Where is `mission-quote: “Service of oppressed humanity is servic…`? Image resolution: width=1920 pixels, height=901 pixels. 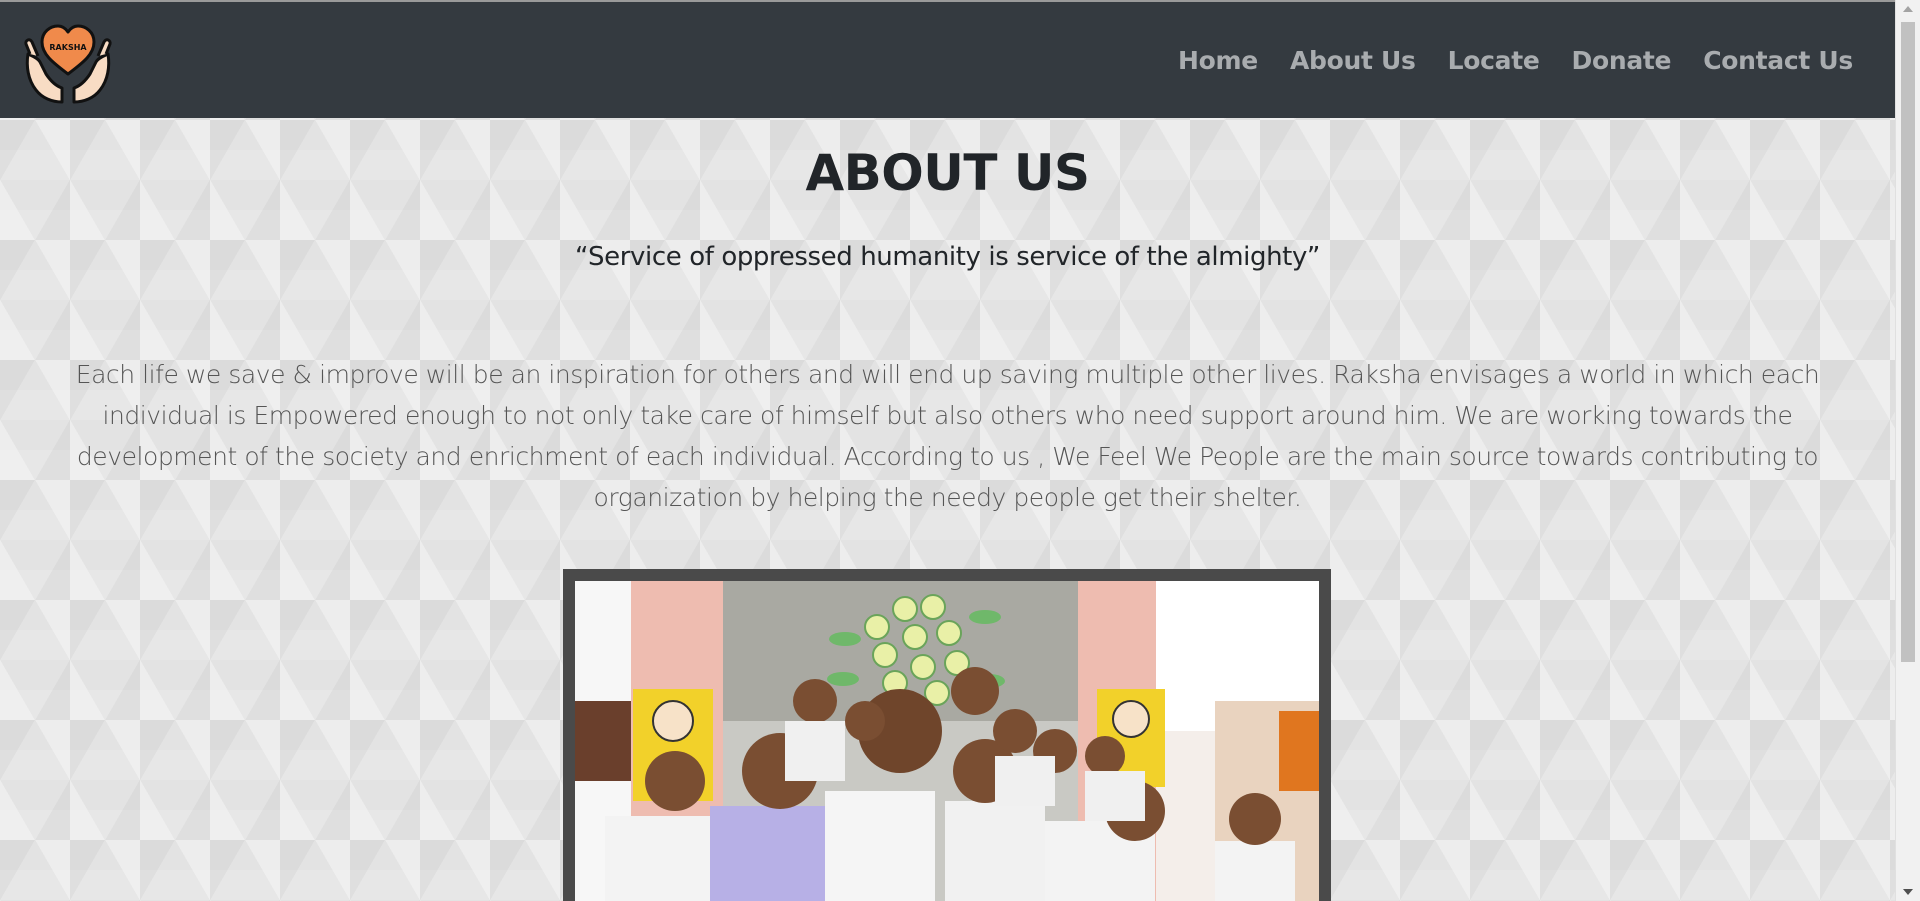
mission-quote: “Service of oppressed humanity is servic… is located at coordinates (947, 257).